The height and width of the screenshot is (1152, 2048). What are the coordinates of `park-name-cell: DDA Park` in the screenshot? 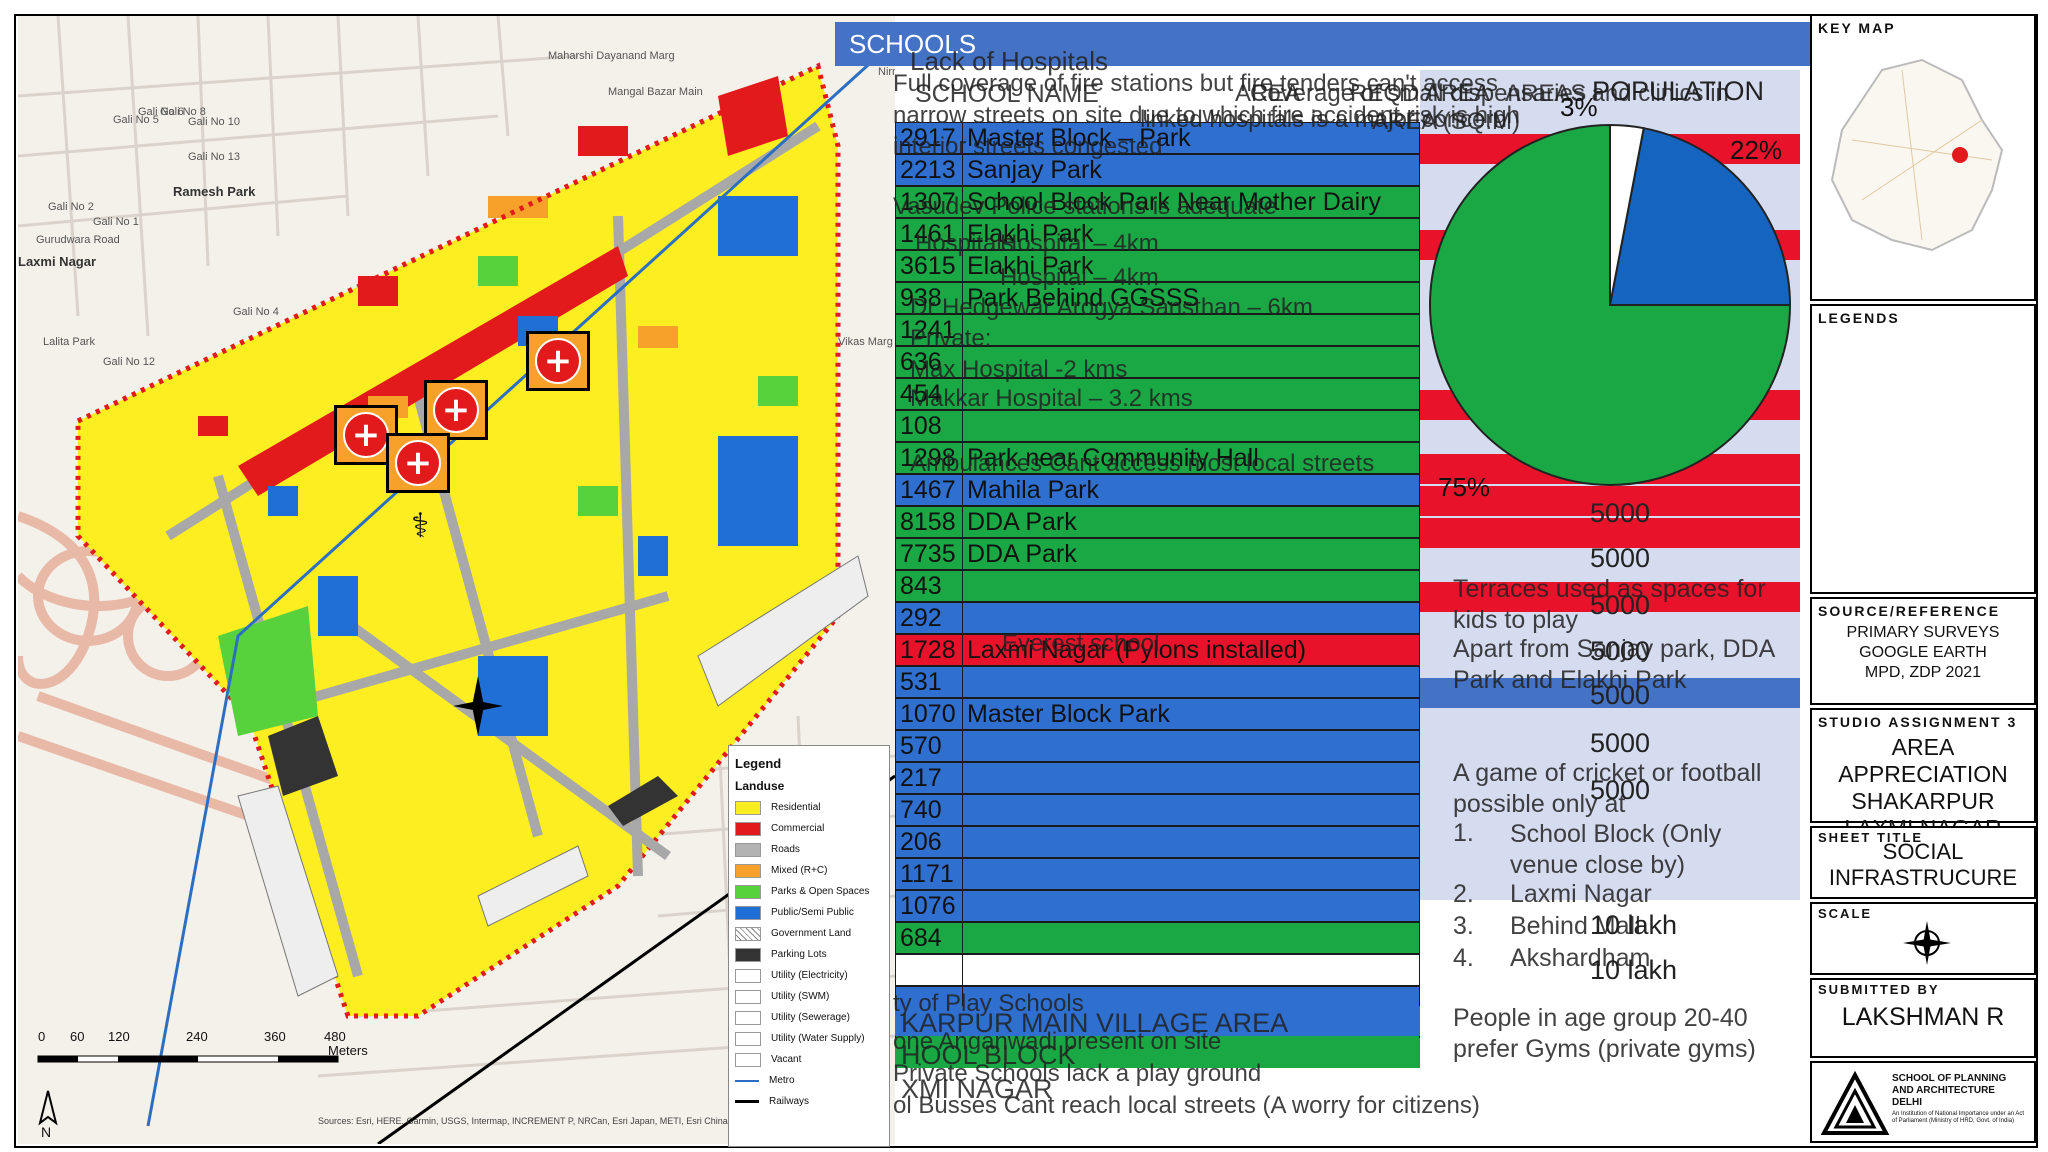 It's located at (1022, 554).